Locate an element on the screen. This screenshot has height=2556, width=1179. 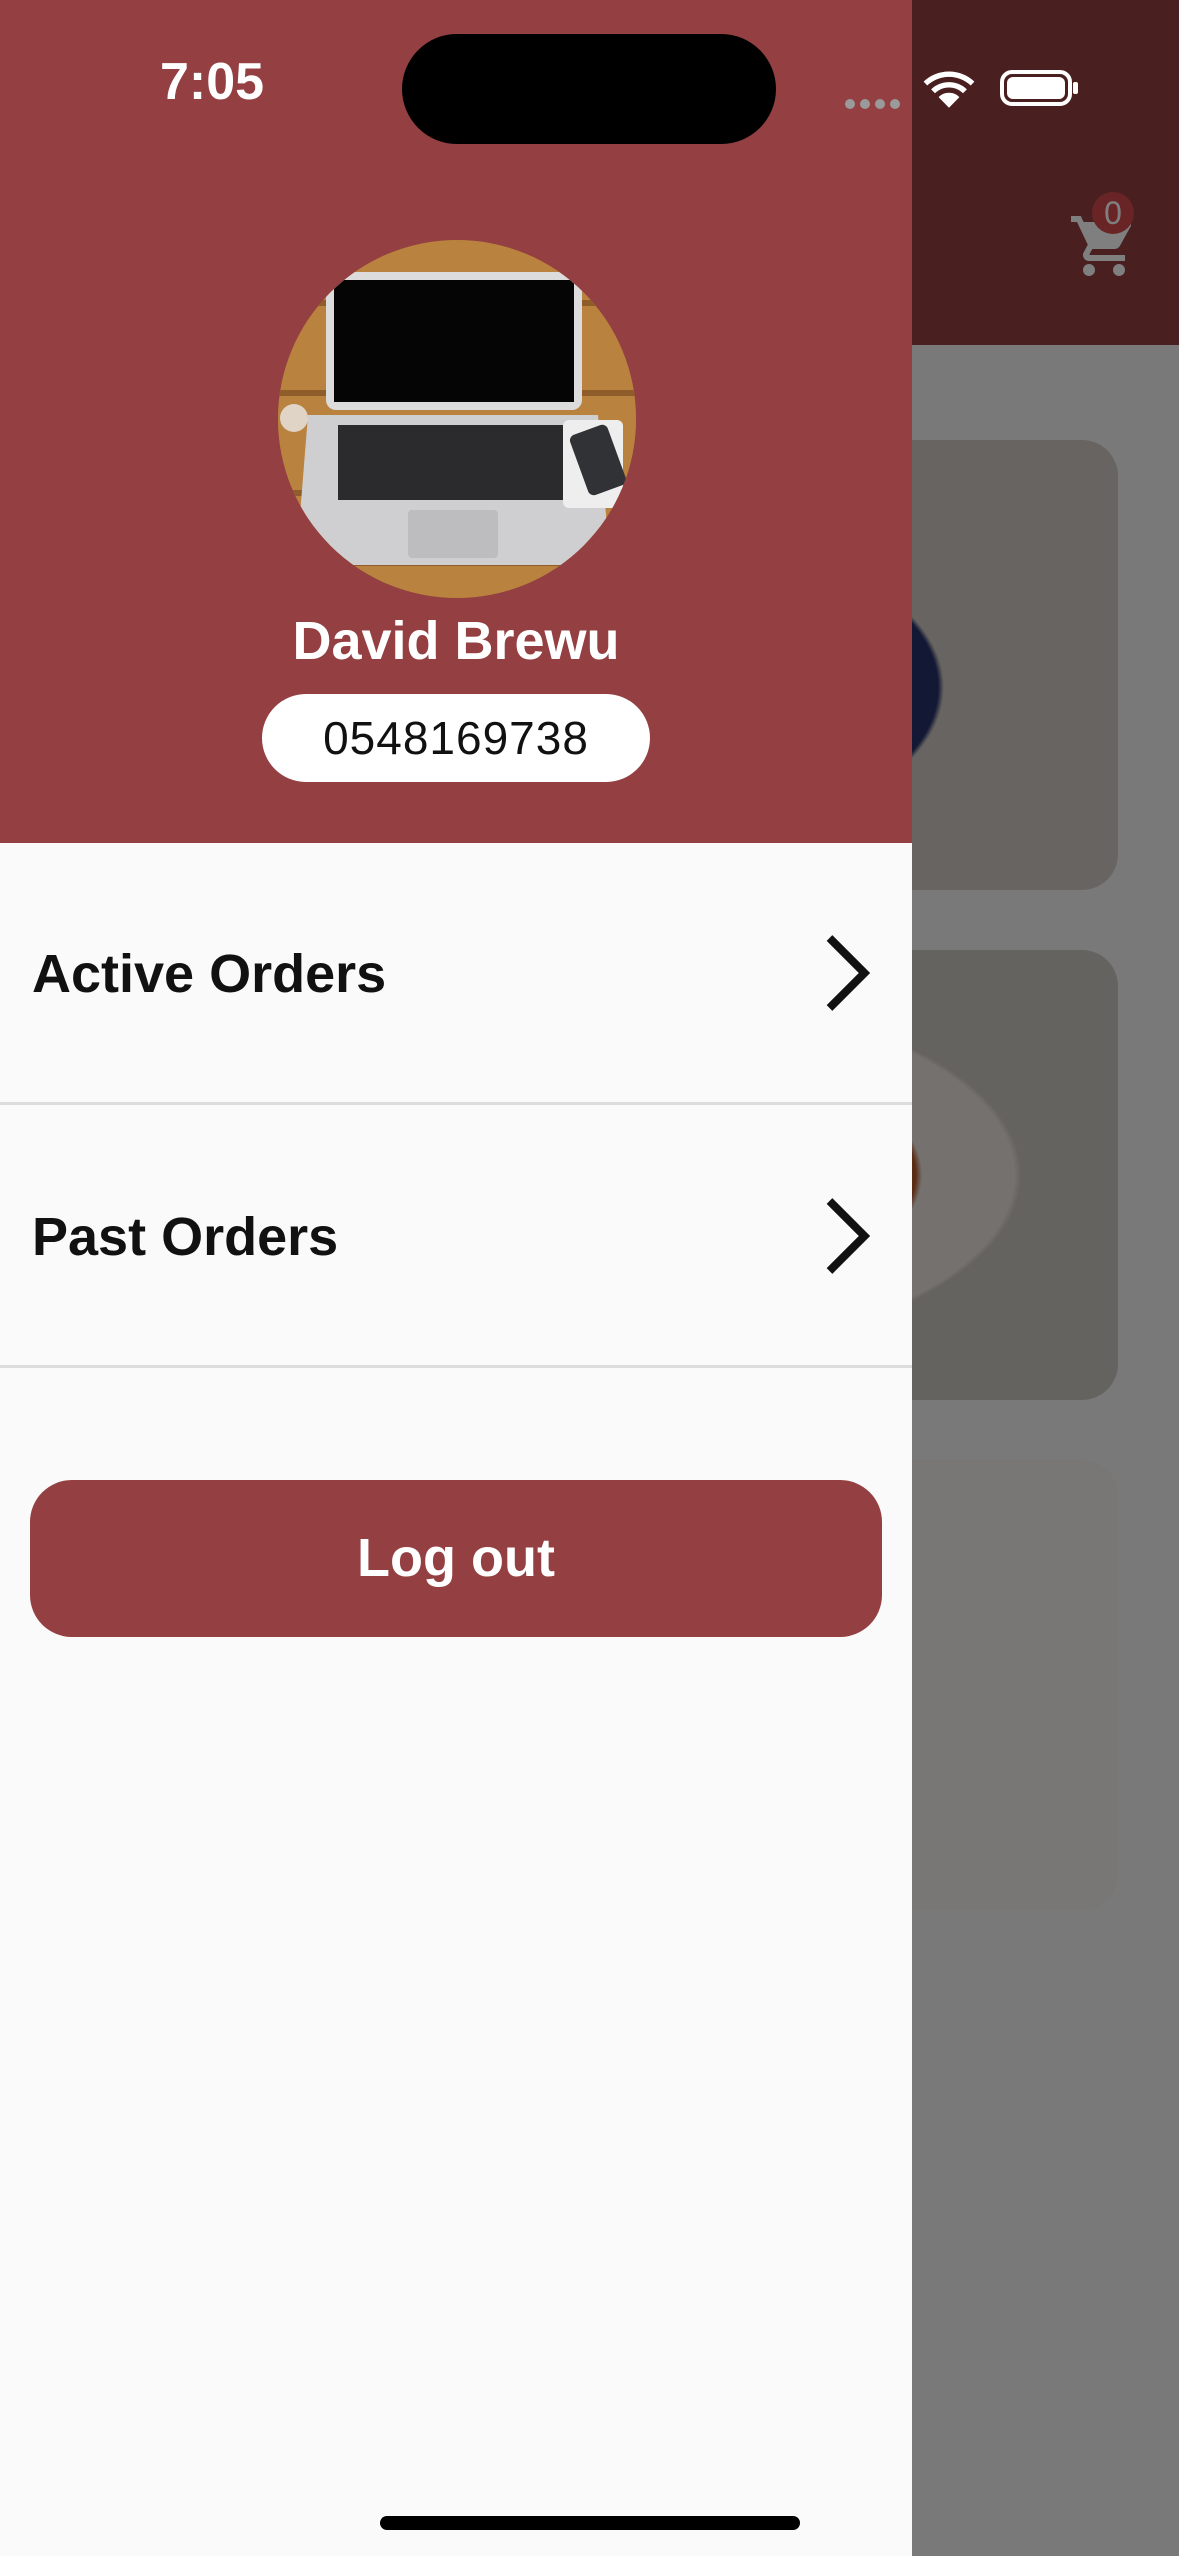
status-time: 7:05 is located at coordinates (212, 82).